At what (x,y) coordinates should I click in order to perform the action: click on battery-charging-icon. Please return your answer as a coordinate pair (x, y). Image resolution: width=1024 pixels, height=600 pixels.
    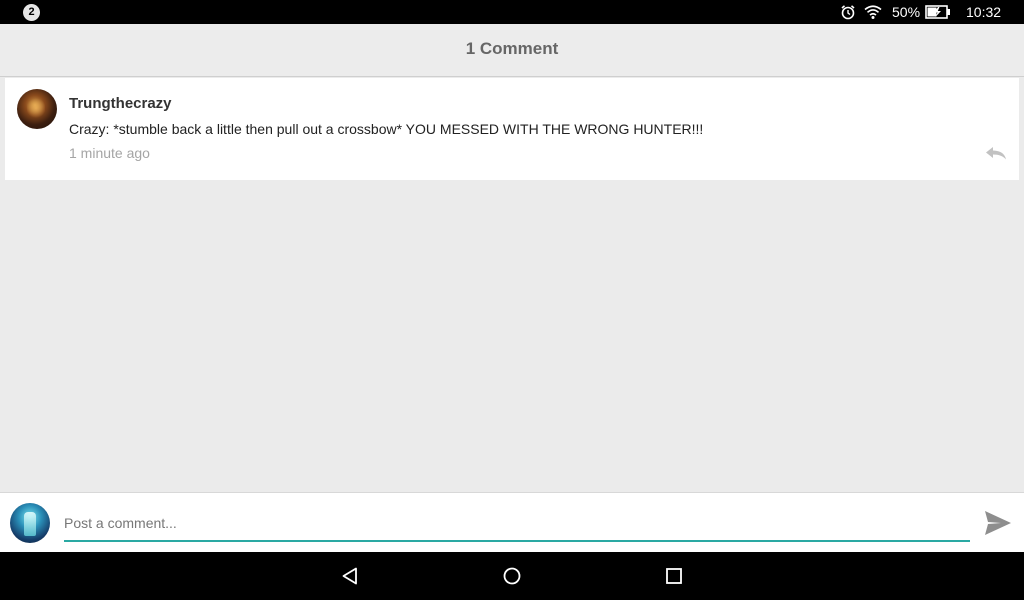
    Looking at the image, I should click on (937, 12).